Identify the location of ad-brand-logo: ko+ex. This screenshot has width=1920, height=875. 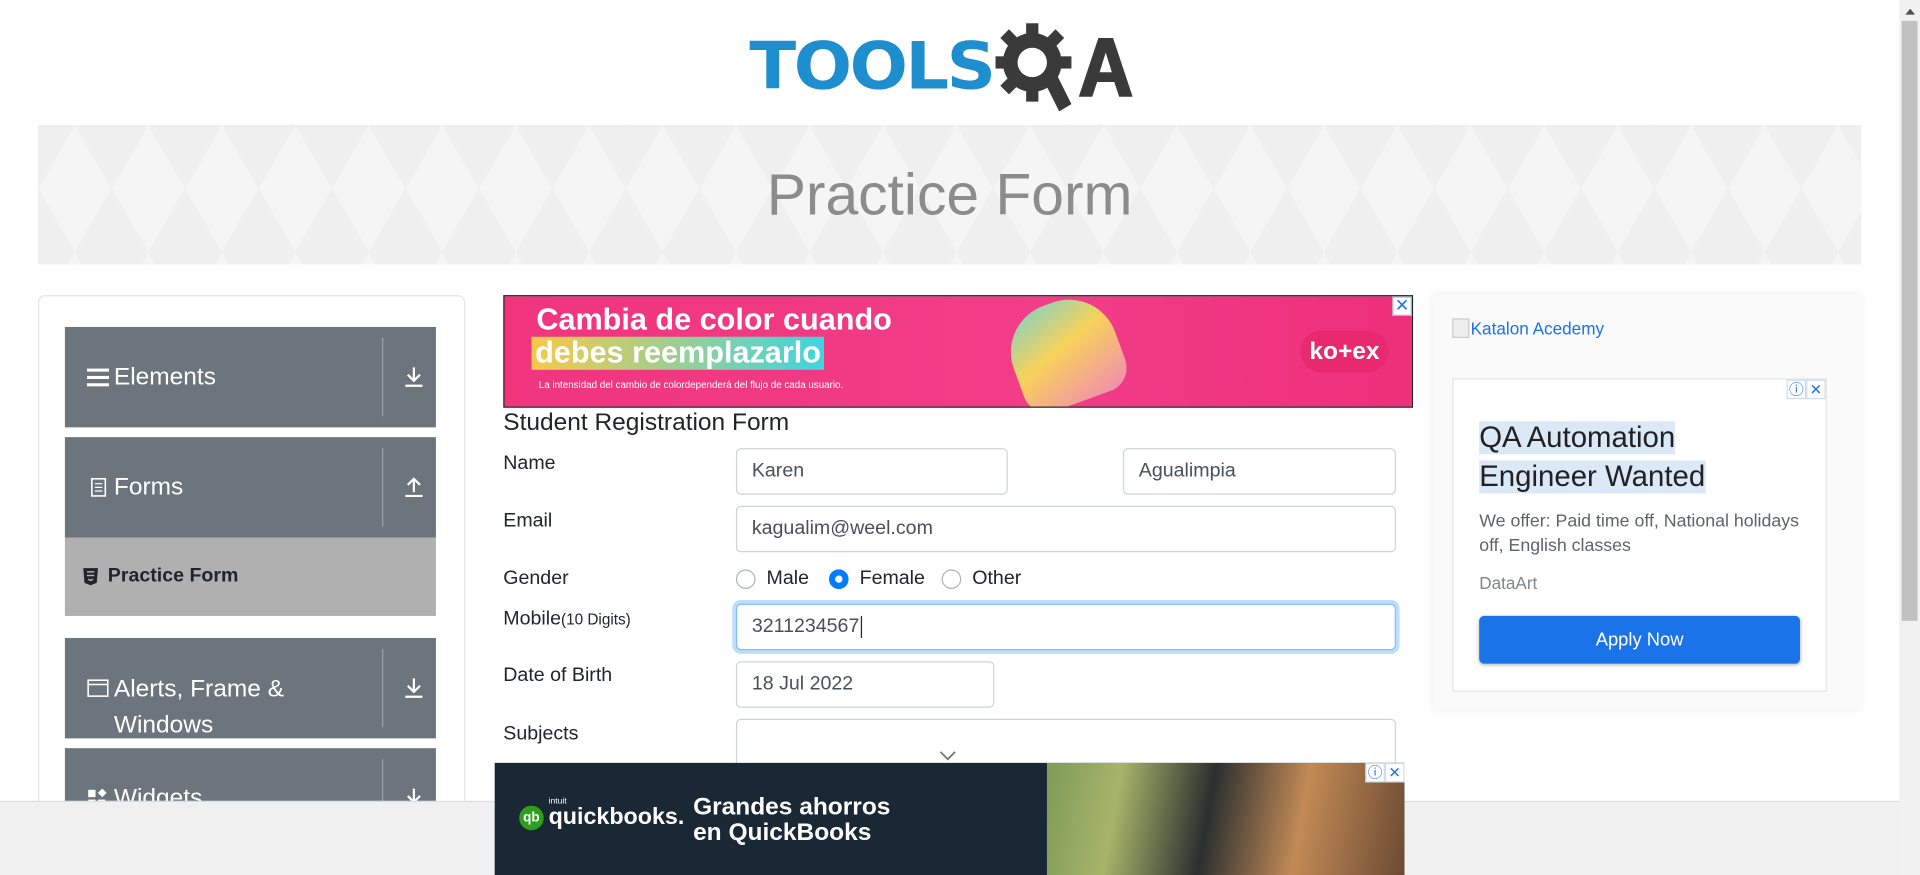
(1344, 351).